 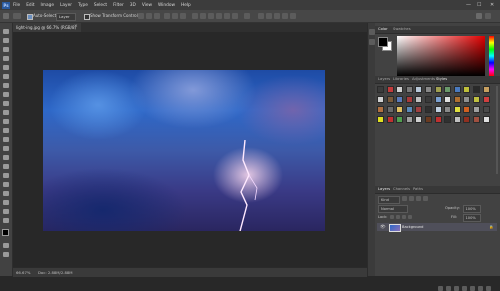 I want to click on tab-paths: Paths, so click(x=418, y=189).